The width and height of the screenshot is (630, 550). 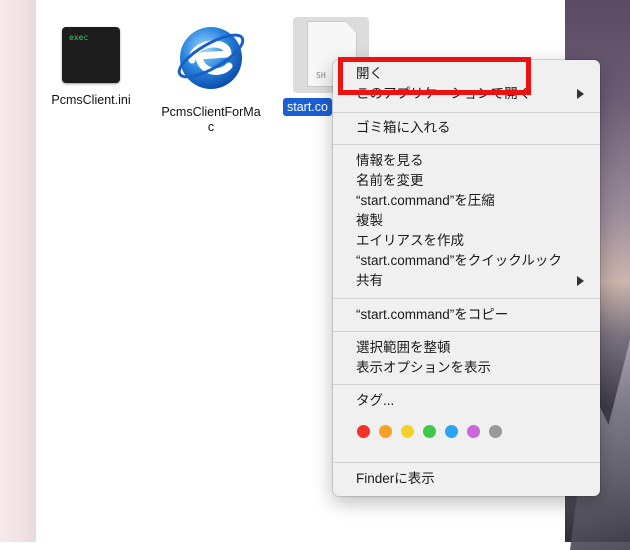 I want to click on file-pcmsclient-ini: exec PcmsClient.ini, so click(x=91, y=67).